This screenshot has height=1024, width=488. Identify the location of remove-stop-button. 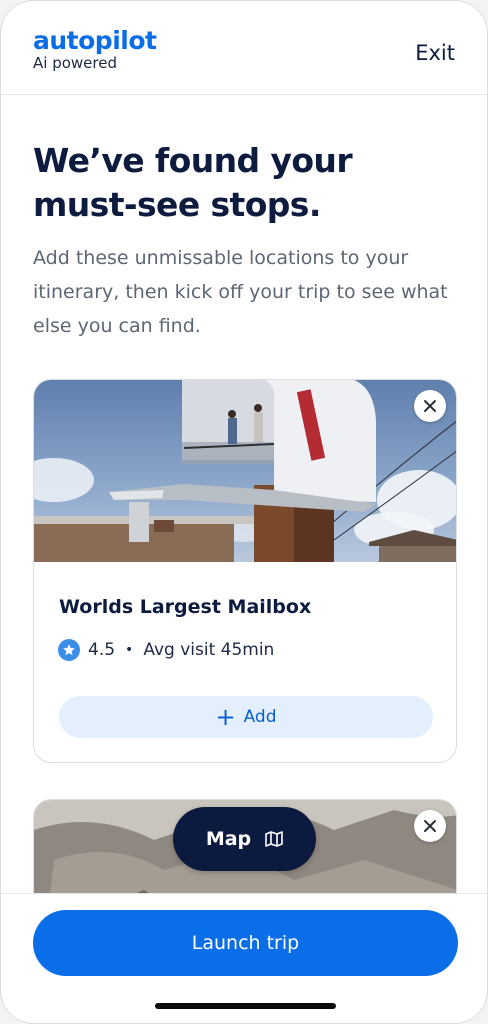
(430, 406).